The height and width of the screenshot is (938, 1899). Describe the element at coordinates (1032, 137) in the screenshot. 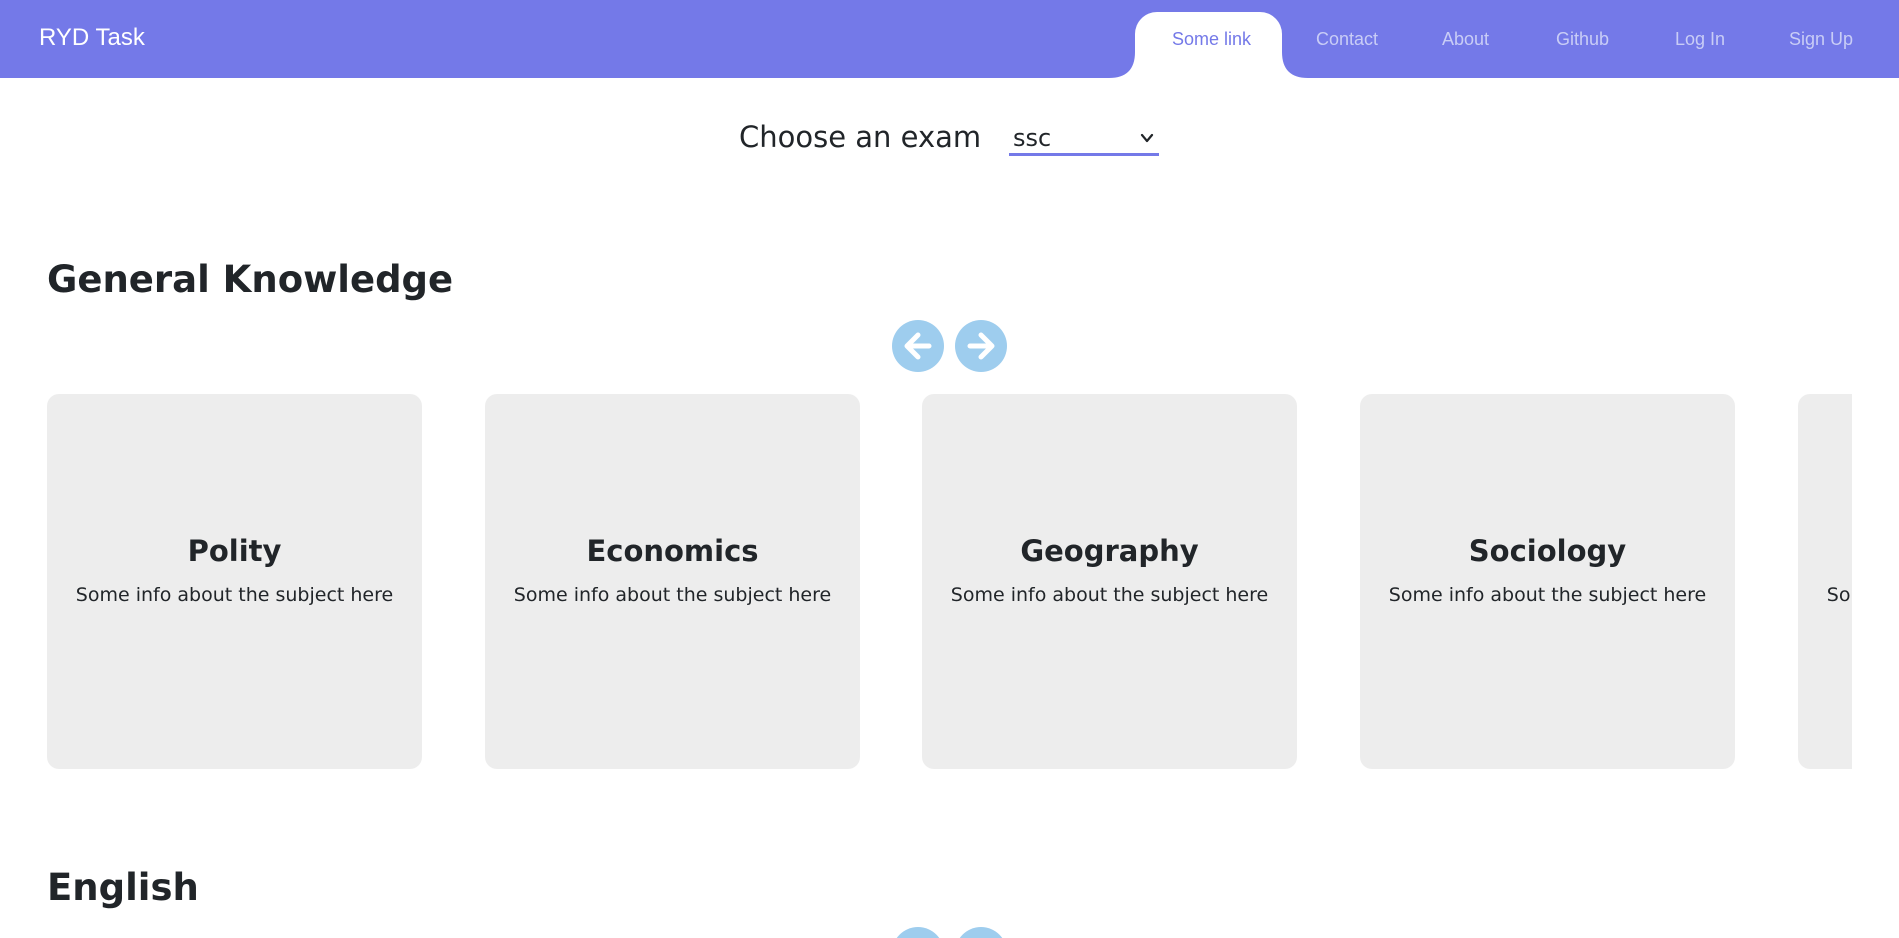

I see `exam-select-value: ssc` at that location.